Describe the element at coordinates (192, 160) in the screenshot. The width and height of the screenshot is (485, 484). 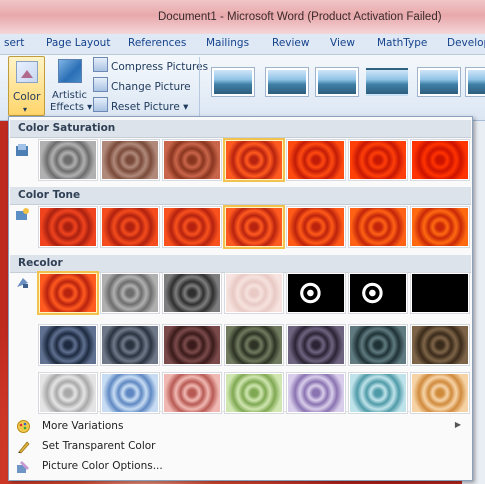
I see `color-variant-thumb-muted` at that location.